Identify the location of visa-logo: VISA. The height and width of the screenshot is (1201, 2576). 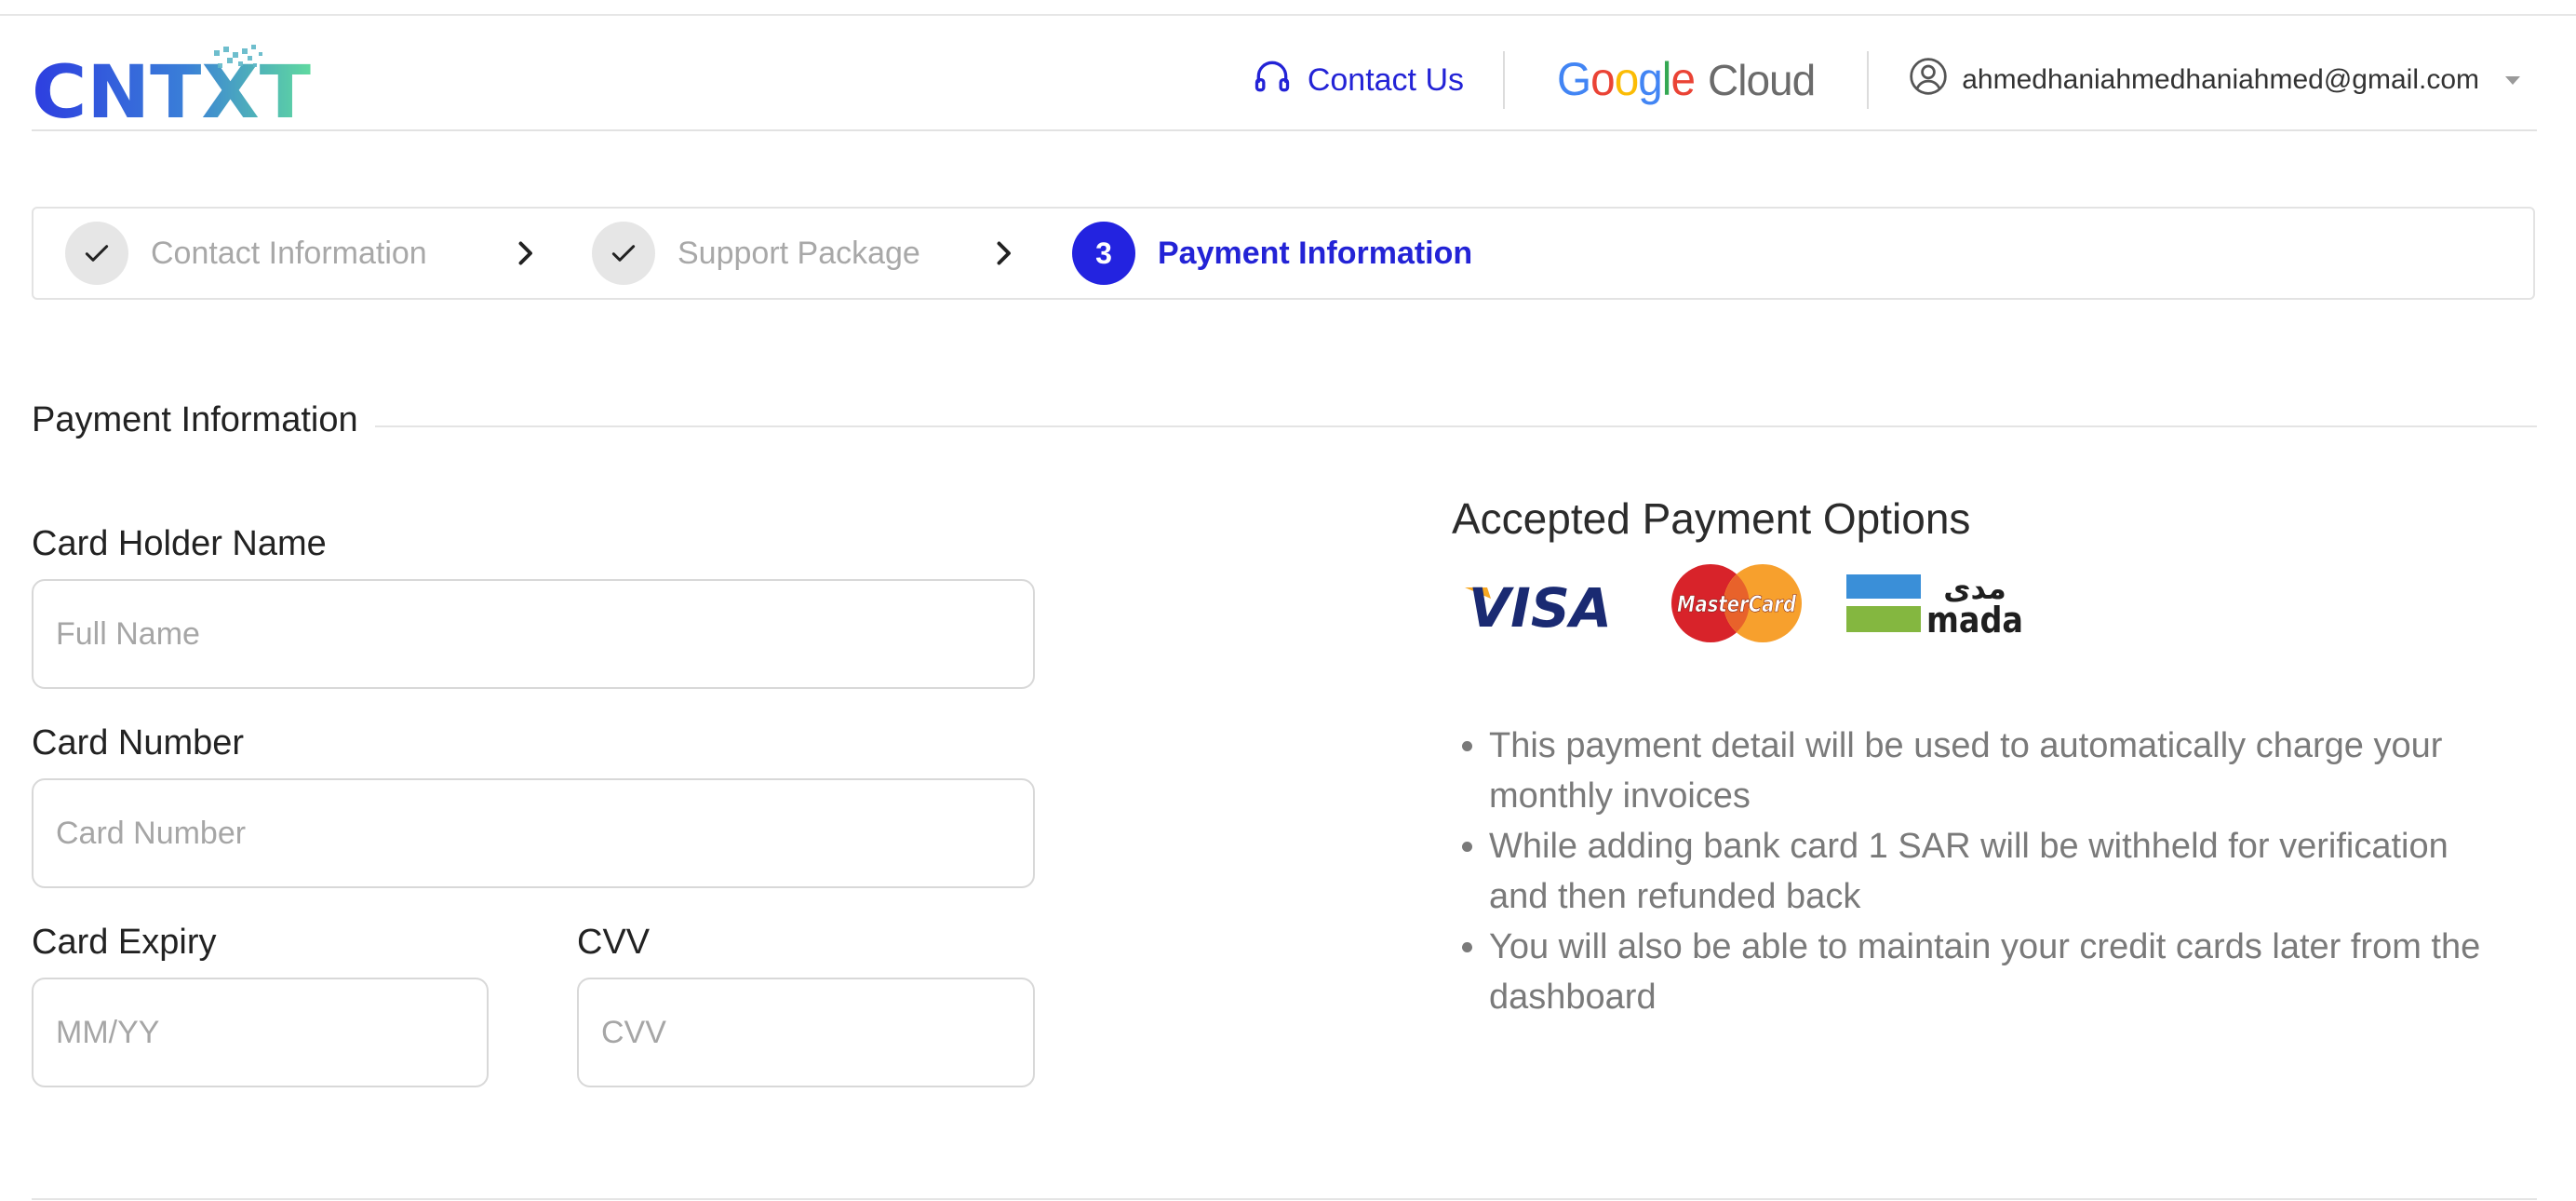
(1539, 606).